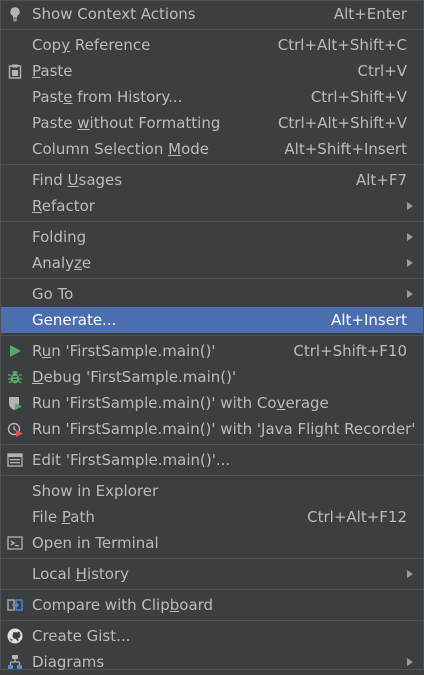 This screenshot has width=424, height=675. What do you see at coordinates (134, 377) in the screenshot?
I see `menu-item-label: Debug 'FirstSample.main()'` at bounding box center [134, 377].